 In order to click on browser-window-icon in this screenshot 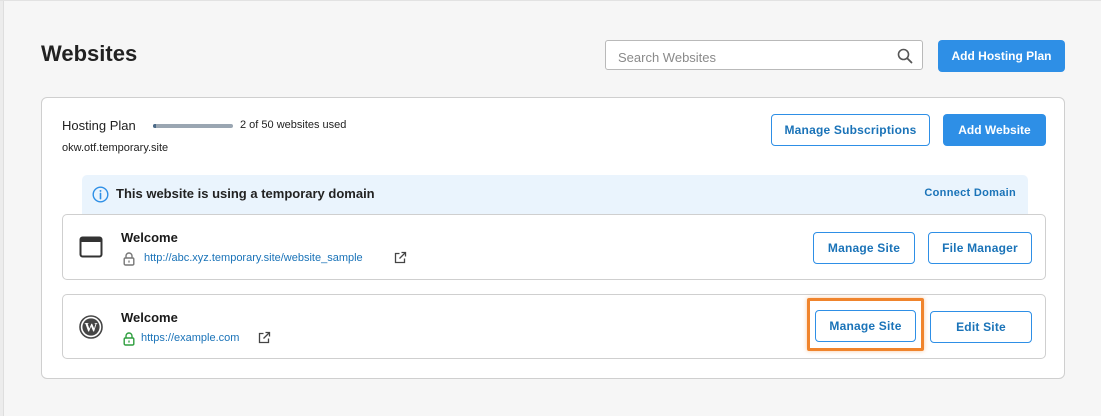, I will do `click(91, 247)`.